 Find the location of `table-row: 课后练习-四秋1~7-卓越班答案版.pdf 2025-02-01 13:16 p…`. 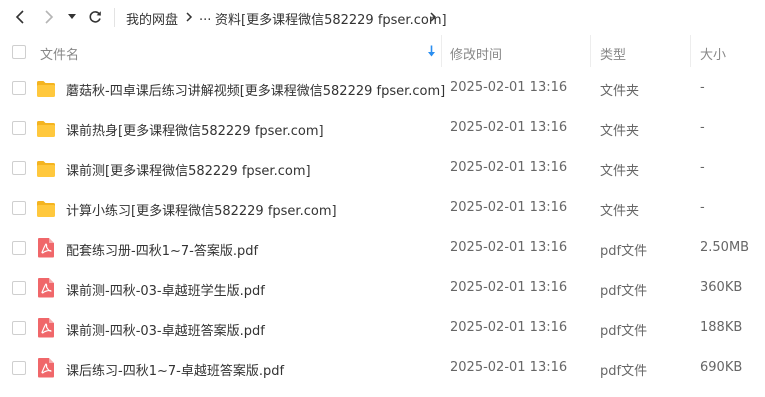

table-row: 课后练习-四秋1~7-卓越班答案版.pdf 2025-02-01 13:16 p… is located at coordinates (382, 368).